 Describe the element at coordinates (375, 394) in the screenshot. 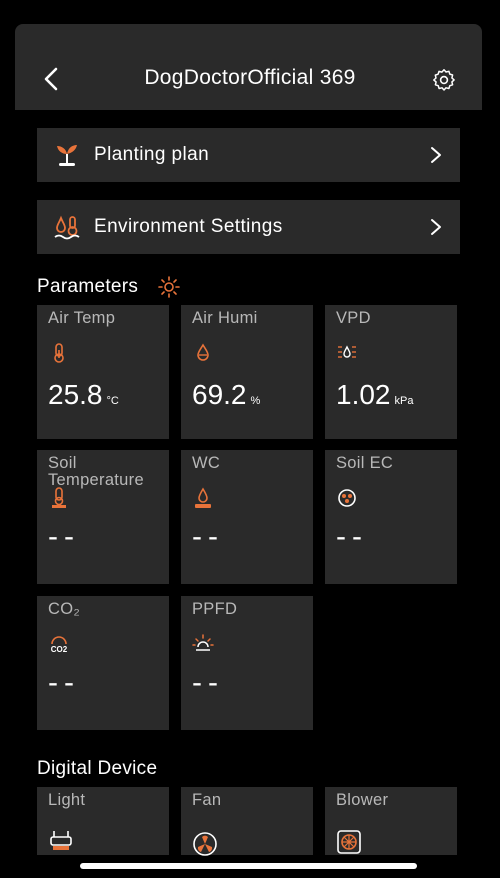

I see `param-value: 1.02 kPa` at that location.